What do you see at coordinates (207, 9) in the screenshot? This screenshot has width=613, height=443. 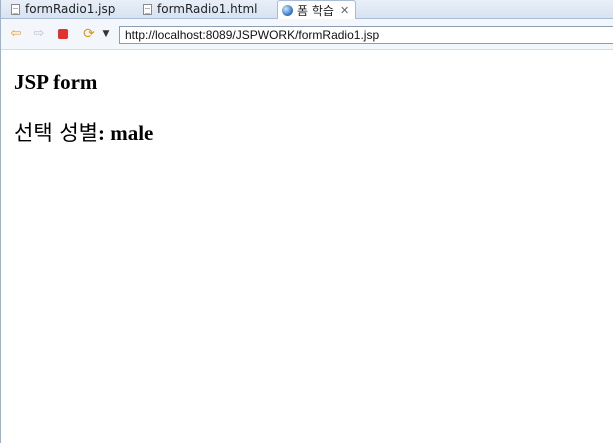 I see `tab-label: formRadio1.html` at bounding box center [207, 9].